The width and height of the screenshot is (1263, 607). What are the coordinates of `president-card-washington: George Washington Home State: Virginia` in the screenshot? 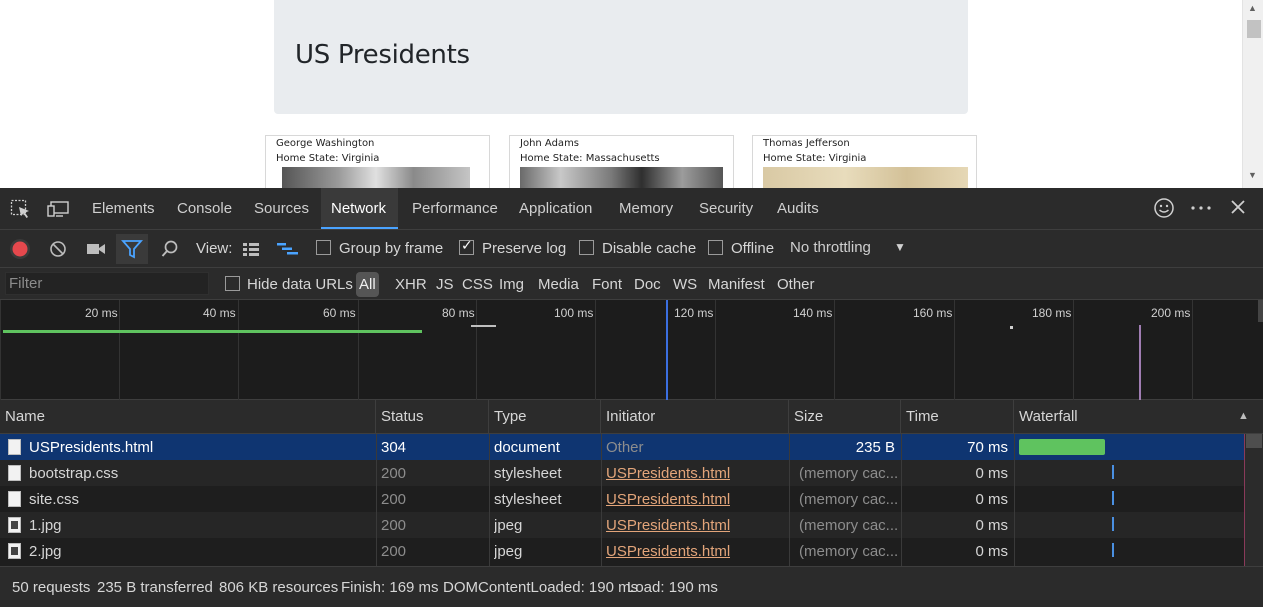 It's located at (377, 161).